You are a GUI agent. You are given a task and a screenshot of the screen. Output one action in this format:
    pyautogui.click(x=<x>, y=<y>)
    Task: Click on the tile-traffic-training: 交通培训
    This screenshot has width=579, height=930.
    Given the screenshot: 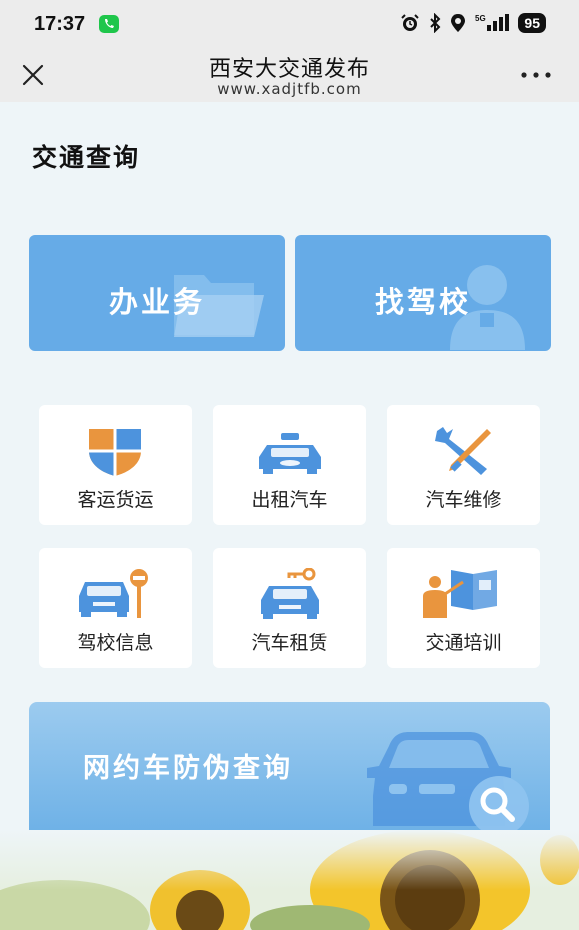 What is the action you would take?
    pyautogui.click(x=463, y=608)
    